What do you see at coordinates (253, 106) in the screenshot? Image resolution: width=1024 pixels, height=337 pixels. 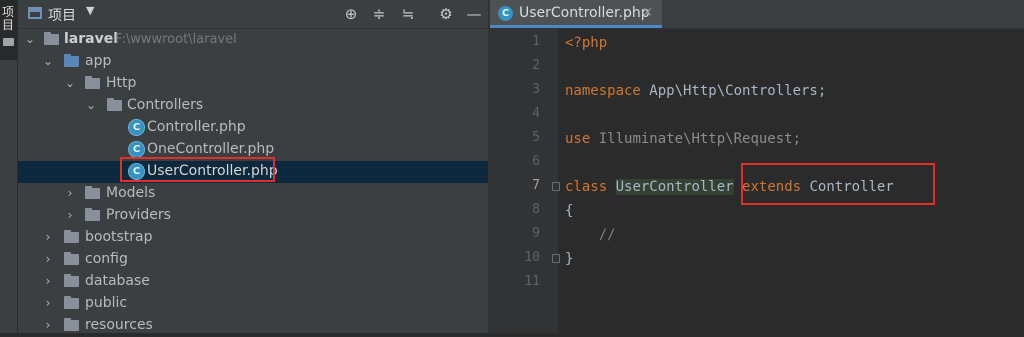 I see `tree-item-controllers: ⌄ Controllers` at bounding box center [253, 106].